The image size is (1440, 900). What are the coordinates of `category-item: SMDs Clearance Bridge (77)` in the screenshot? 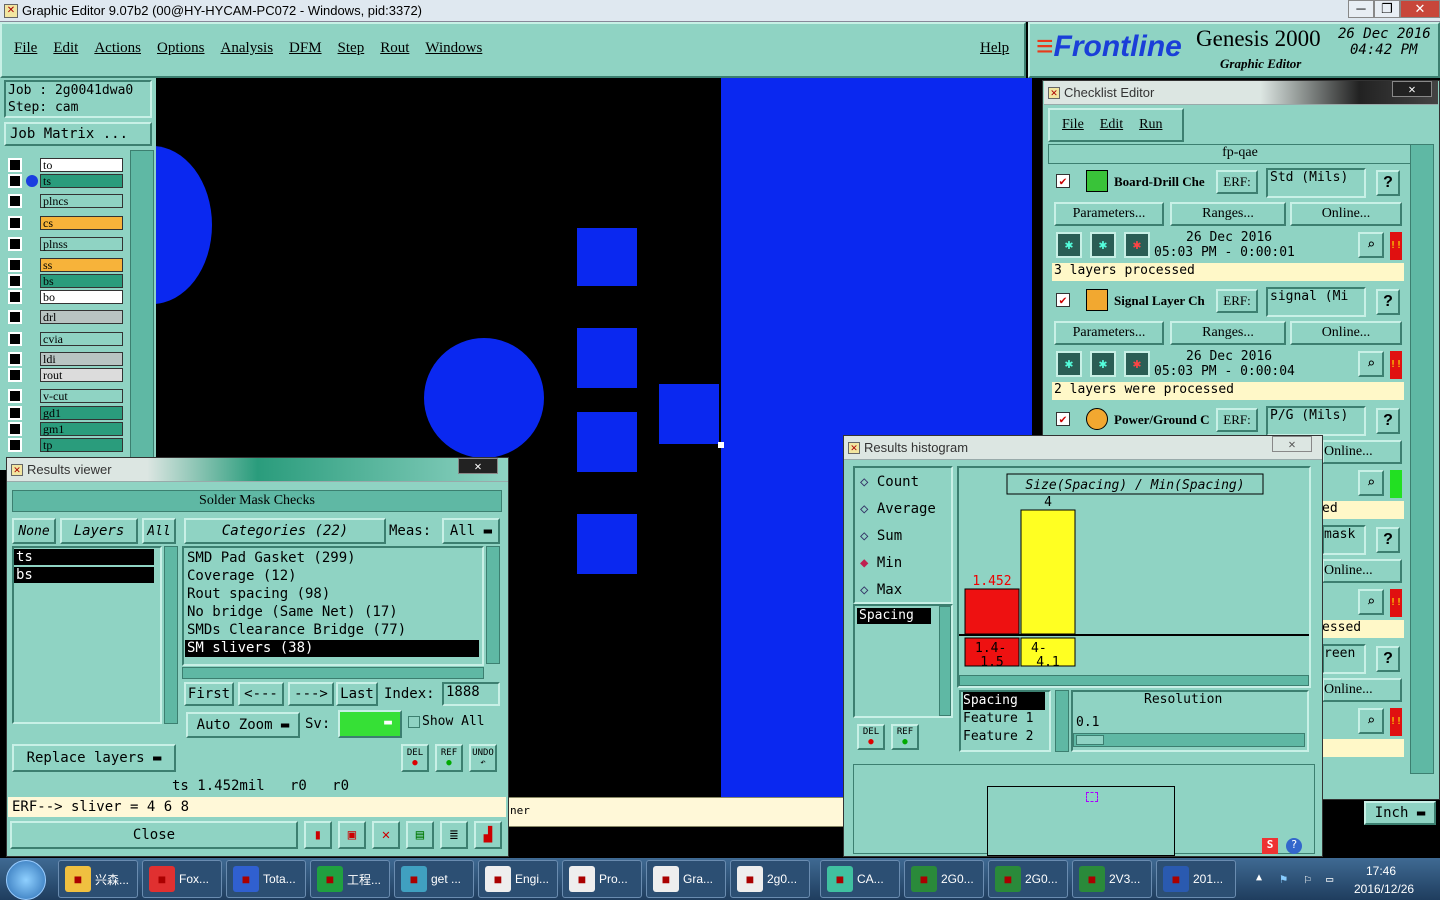 It's located at (332, 630).